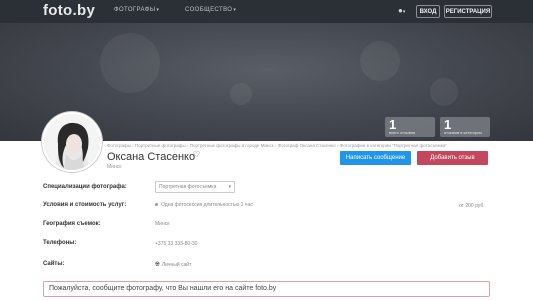  I want to click on register-button: РЕГИСТРАЦИЯ, so click(468, 11).